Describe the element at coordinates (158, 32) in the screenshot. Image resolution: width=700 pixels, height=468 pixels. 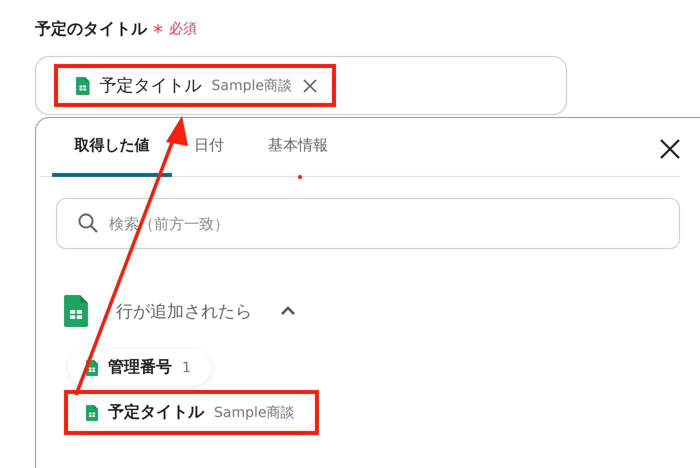
I see `required-mark: *` at that location.